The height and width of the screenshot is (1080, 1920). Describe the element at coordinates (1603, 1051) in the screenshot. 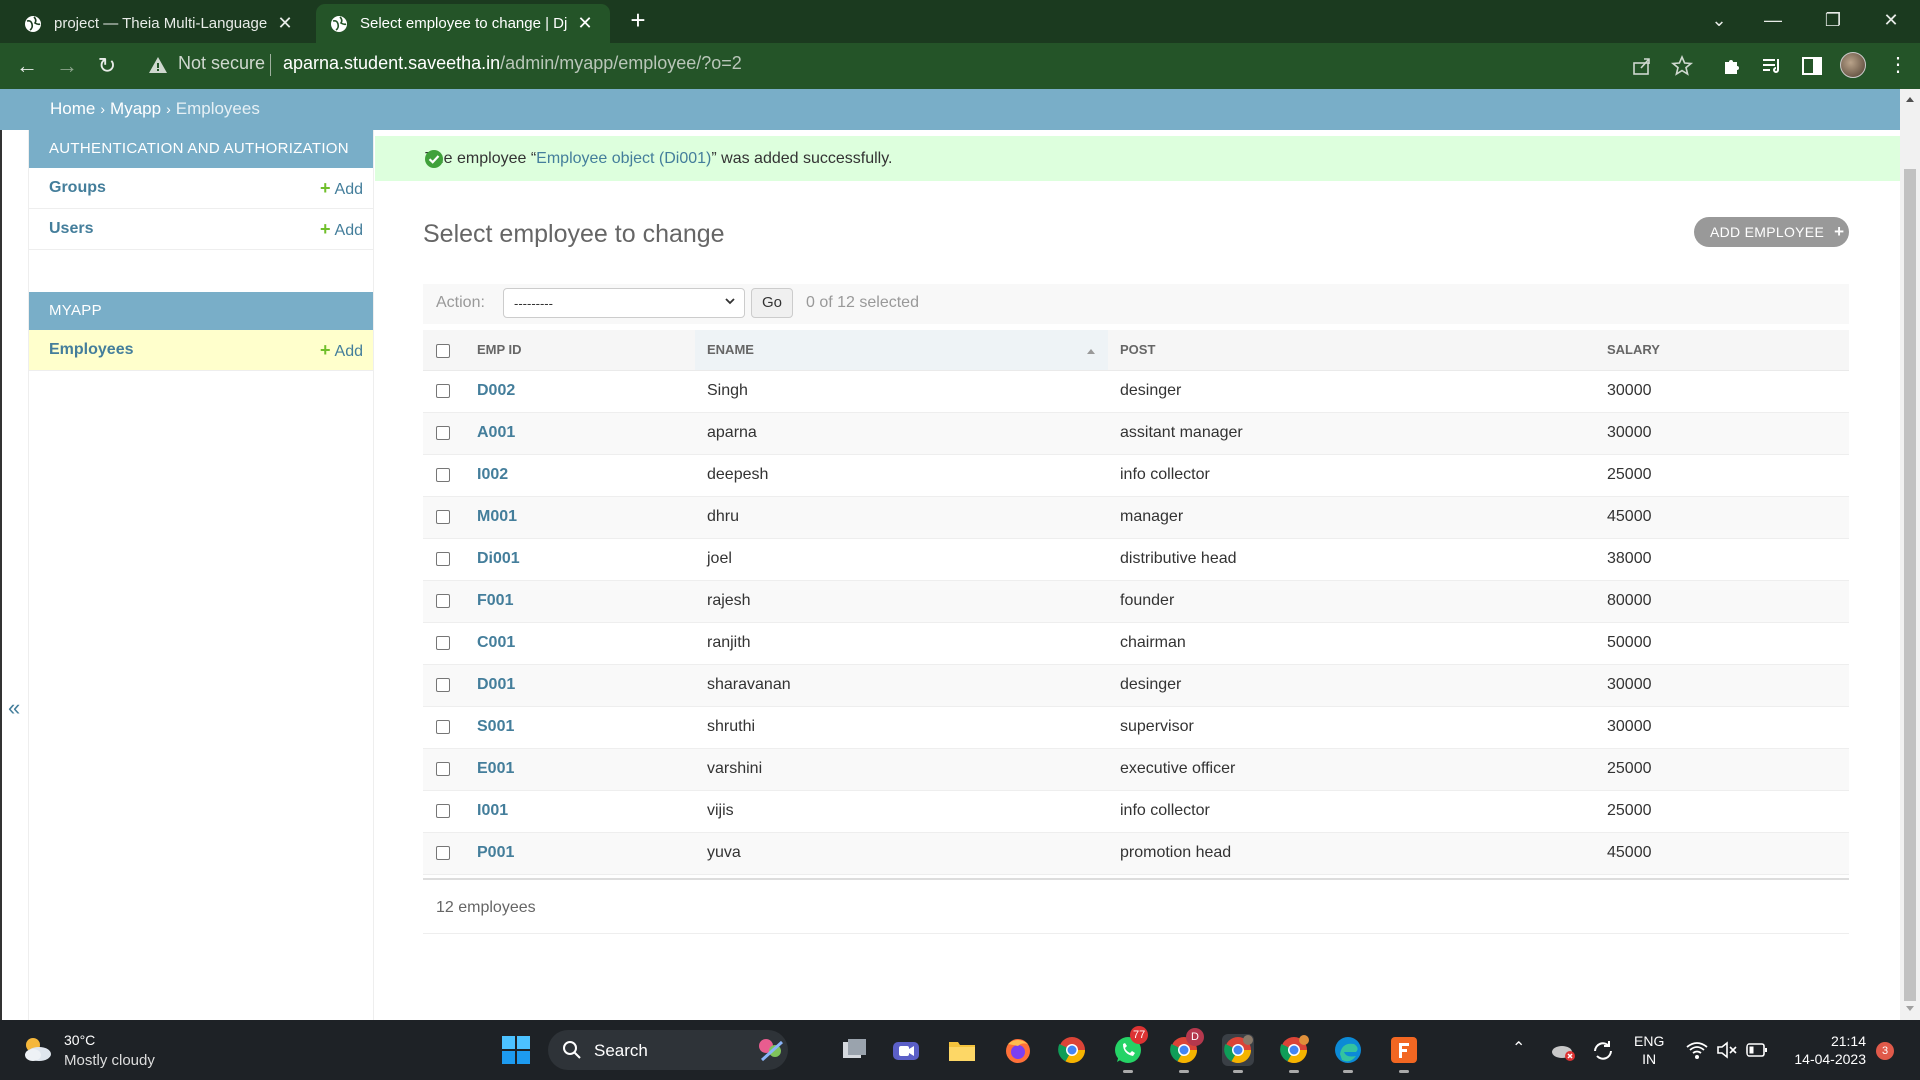

I see `sync-icon` at that location.